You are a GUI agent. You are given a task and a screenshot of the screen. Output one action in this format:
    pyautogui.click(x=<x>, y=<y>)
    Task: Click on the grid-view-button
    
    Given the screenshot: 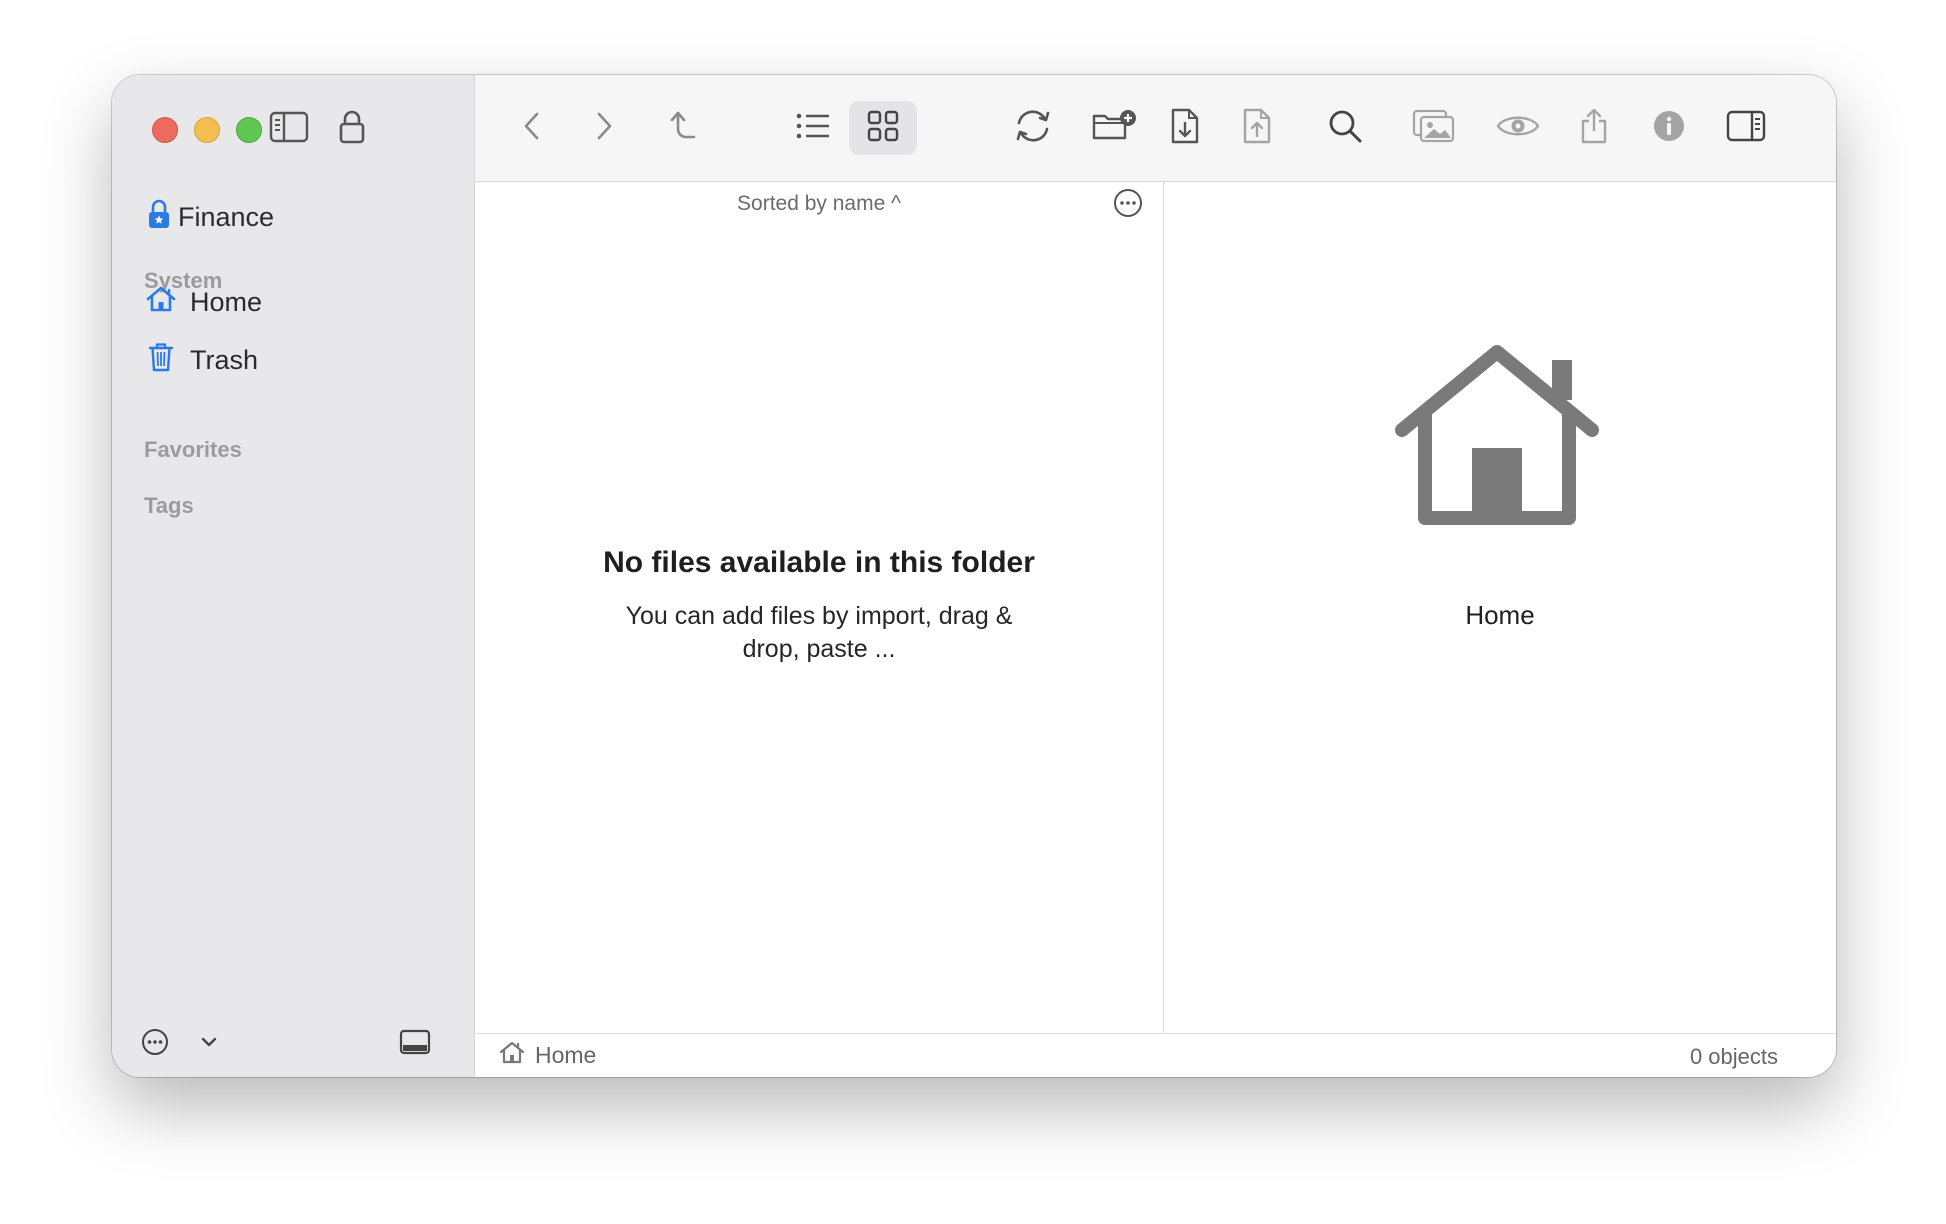 What is the action you would take?
    pyautogui.click(x=883, y=128)
    